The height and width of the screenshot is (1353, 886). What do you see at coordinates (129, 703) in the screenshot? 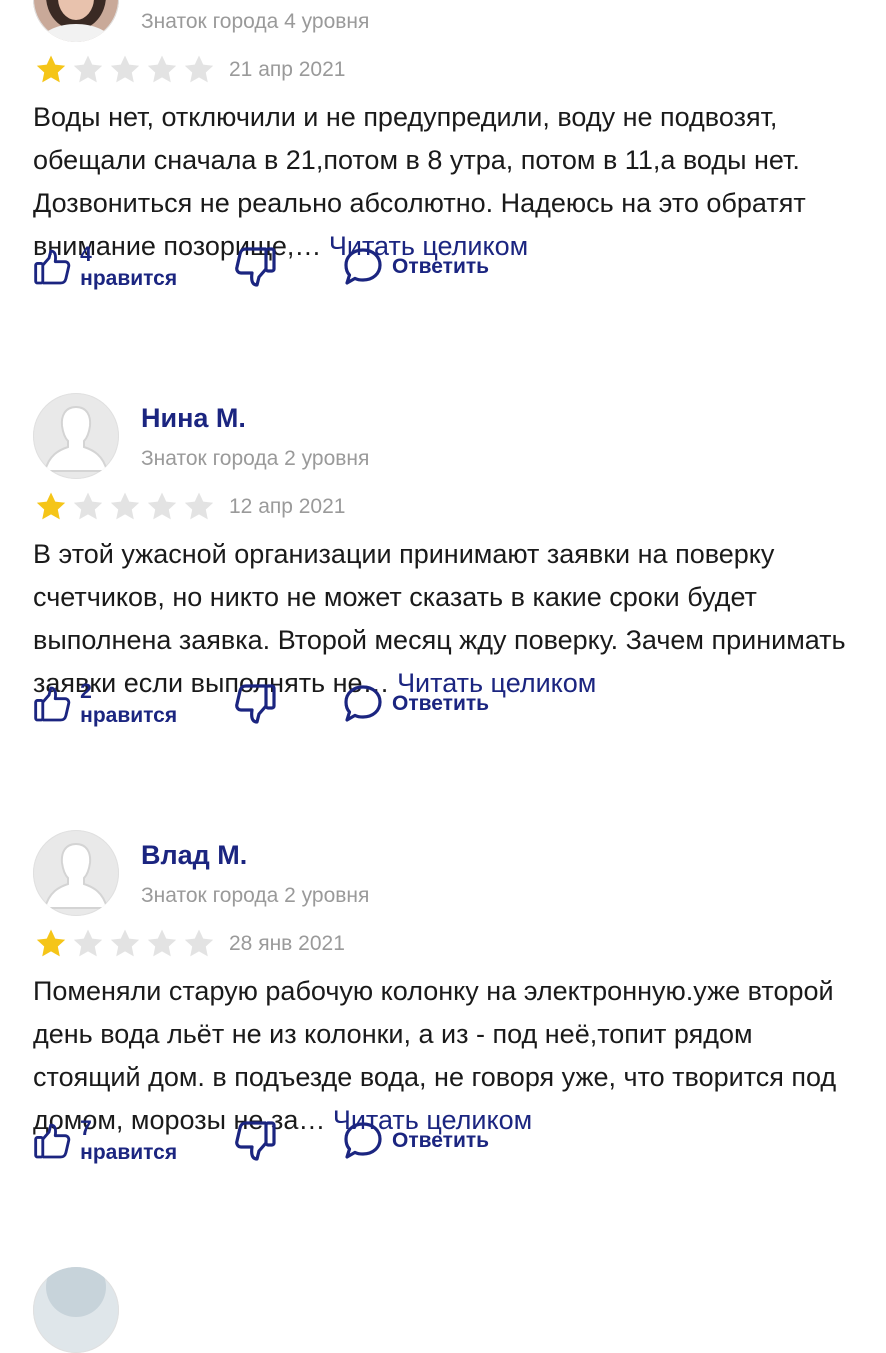
I see `like-count: 2 нравится` at bounding box center [129, 703].